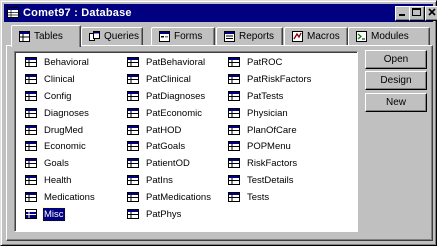  What do you see at coordinates (323, 36) in the screenshot?
I see `tab-label: Macros` at bounding box center [323, 36].